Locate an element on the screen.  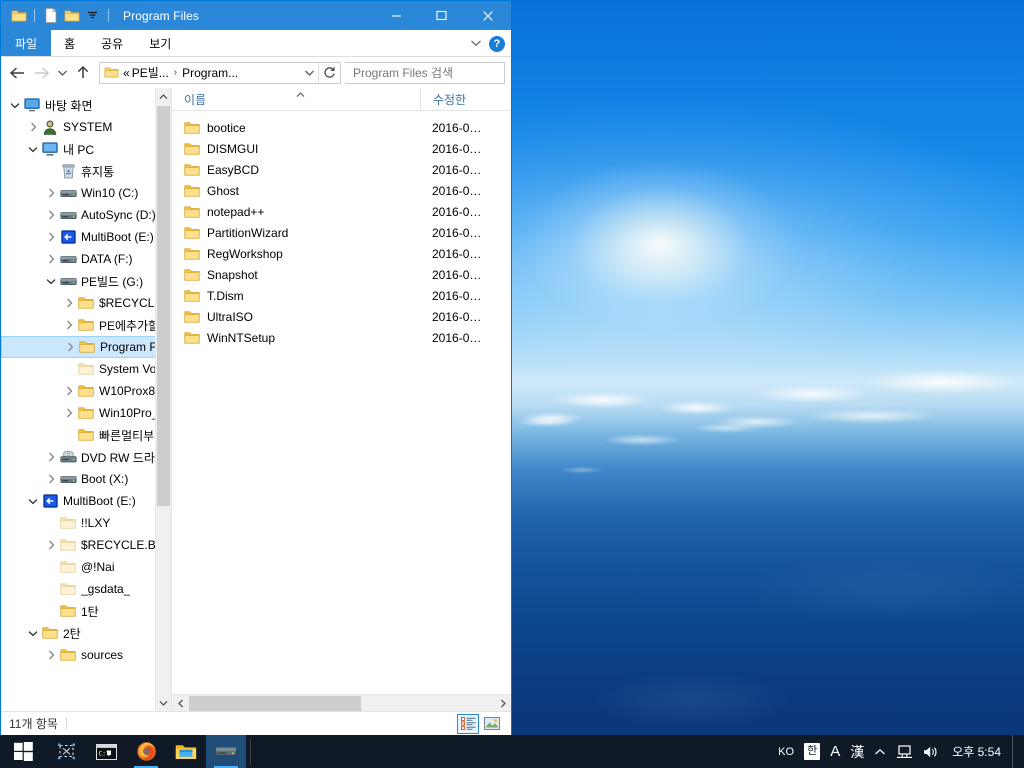
nav-tree-item: AutoSync (D:) is located at coordinates (86, 215).